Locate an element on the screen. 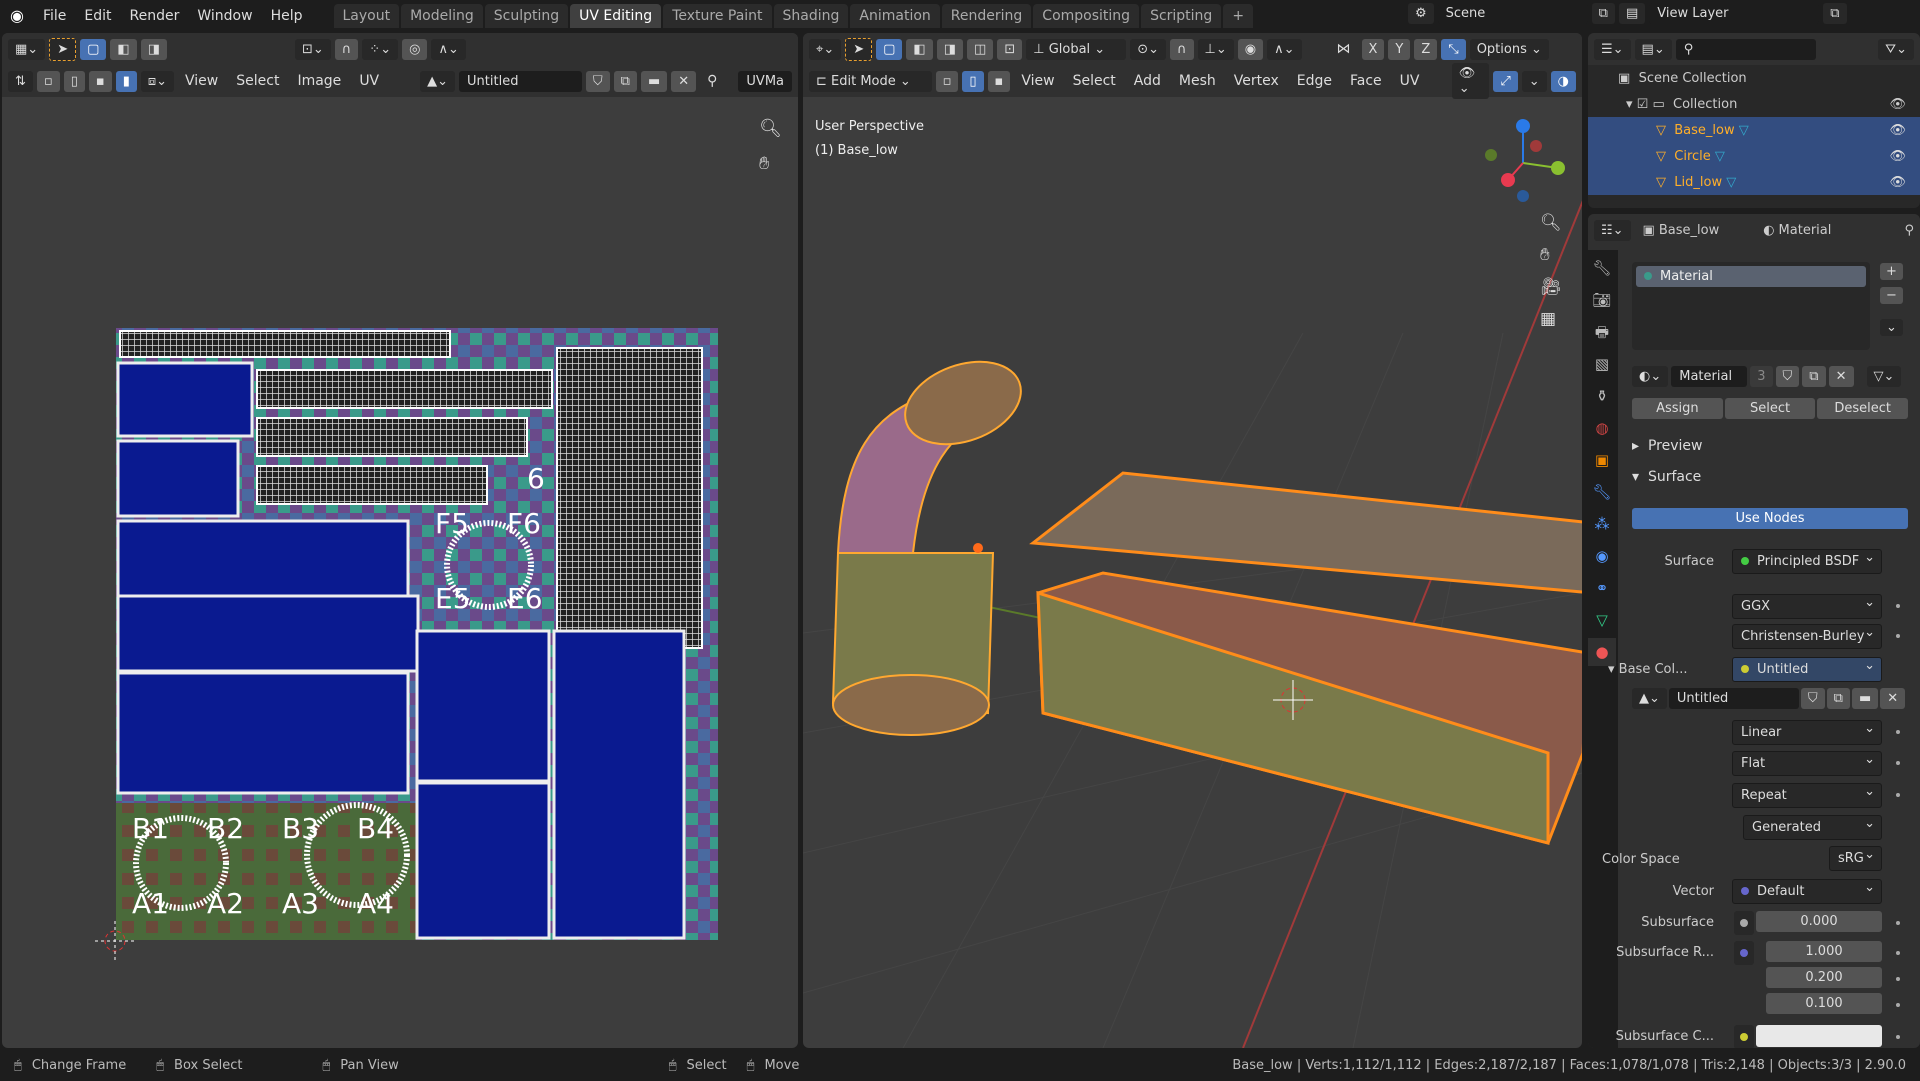 Image resolution: width=1920 pixels, height=1081 pixels. menu-window: Window is located at coordinates (224, 16).